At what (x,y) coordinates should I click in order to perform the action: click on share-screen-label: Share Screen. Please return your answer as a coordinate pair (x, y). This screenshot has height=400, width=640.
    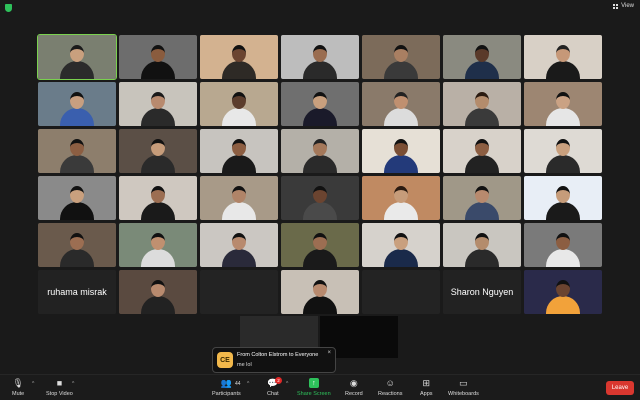
    Looking at the image, I should click on (314, 394).